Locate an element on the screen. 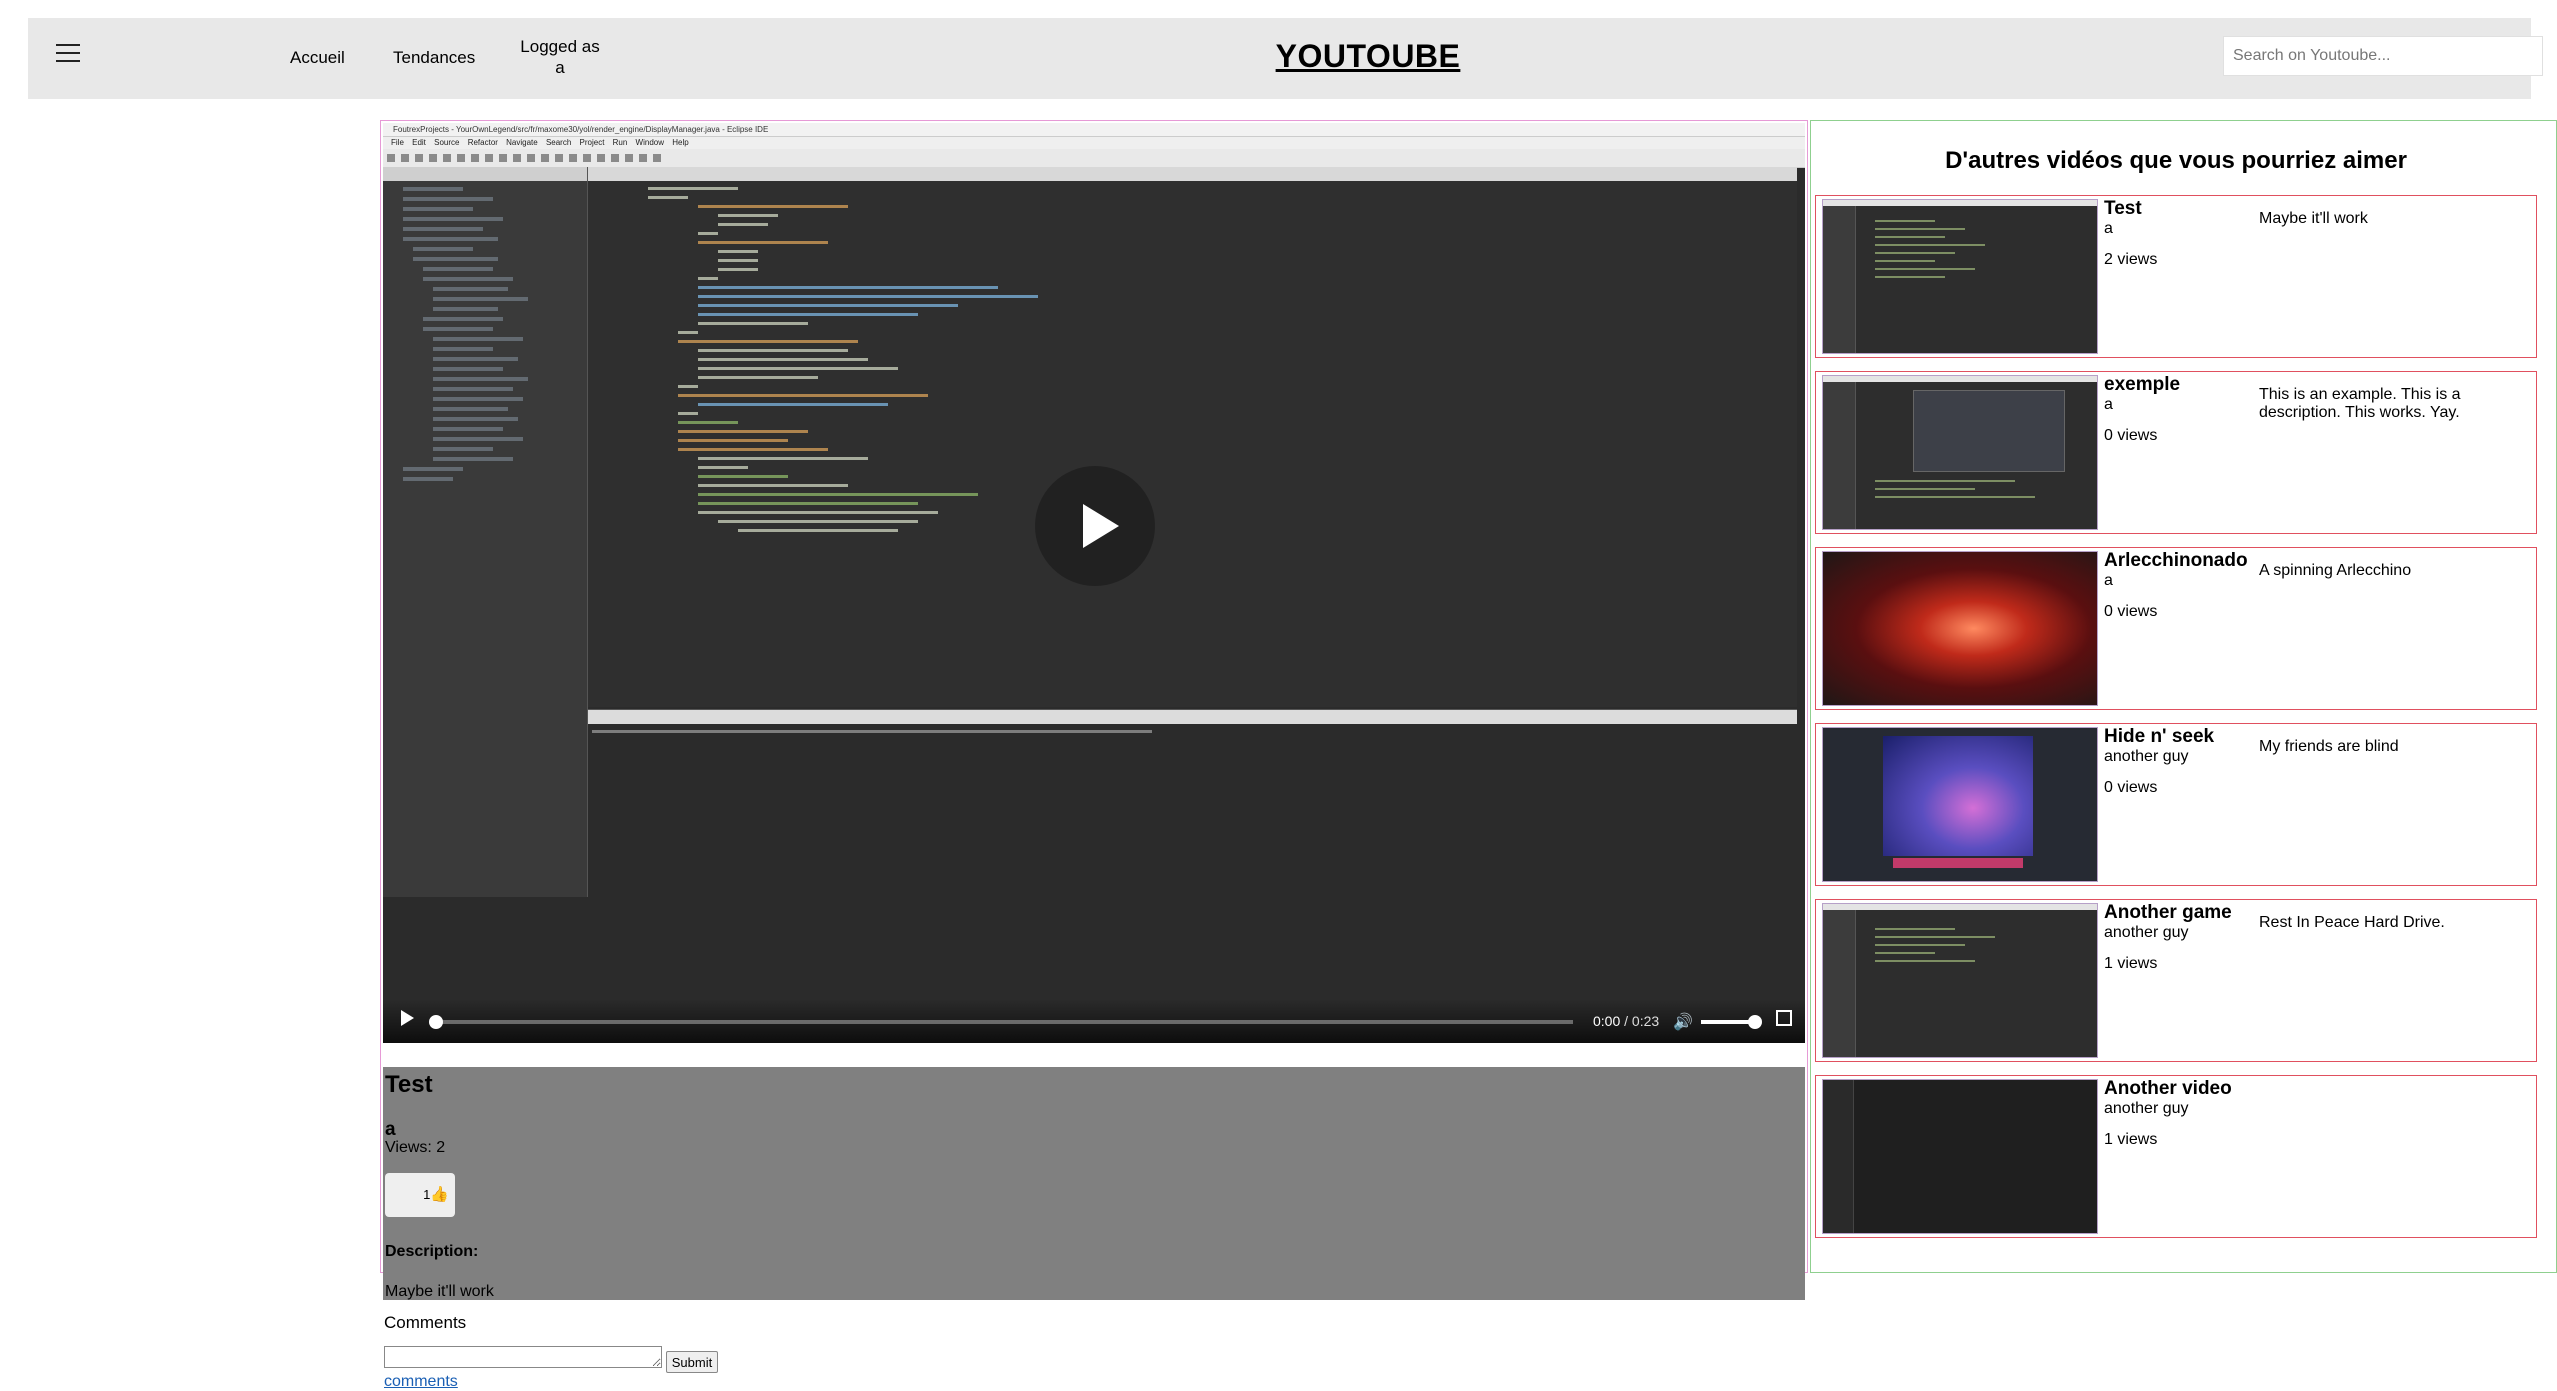  card-description: Rest In Peace Hard Drive. is located at coordinates (2352, 922).